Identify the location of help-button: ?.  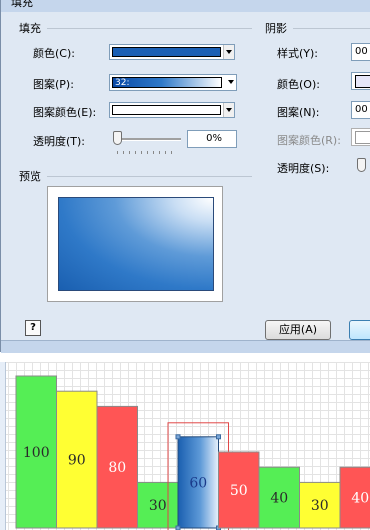
(33, 328).